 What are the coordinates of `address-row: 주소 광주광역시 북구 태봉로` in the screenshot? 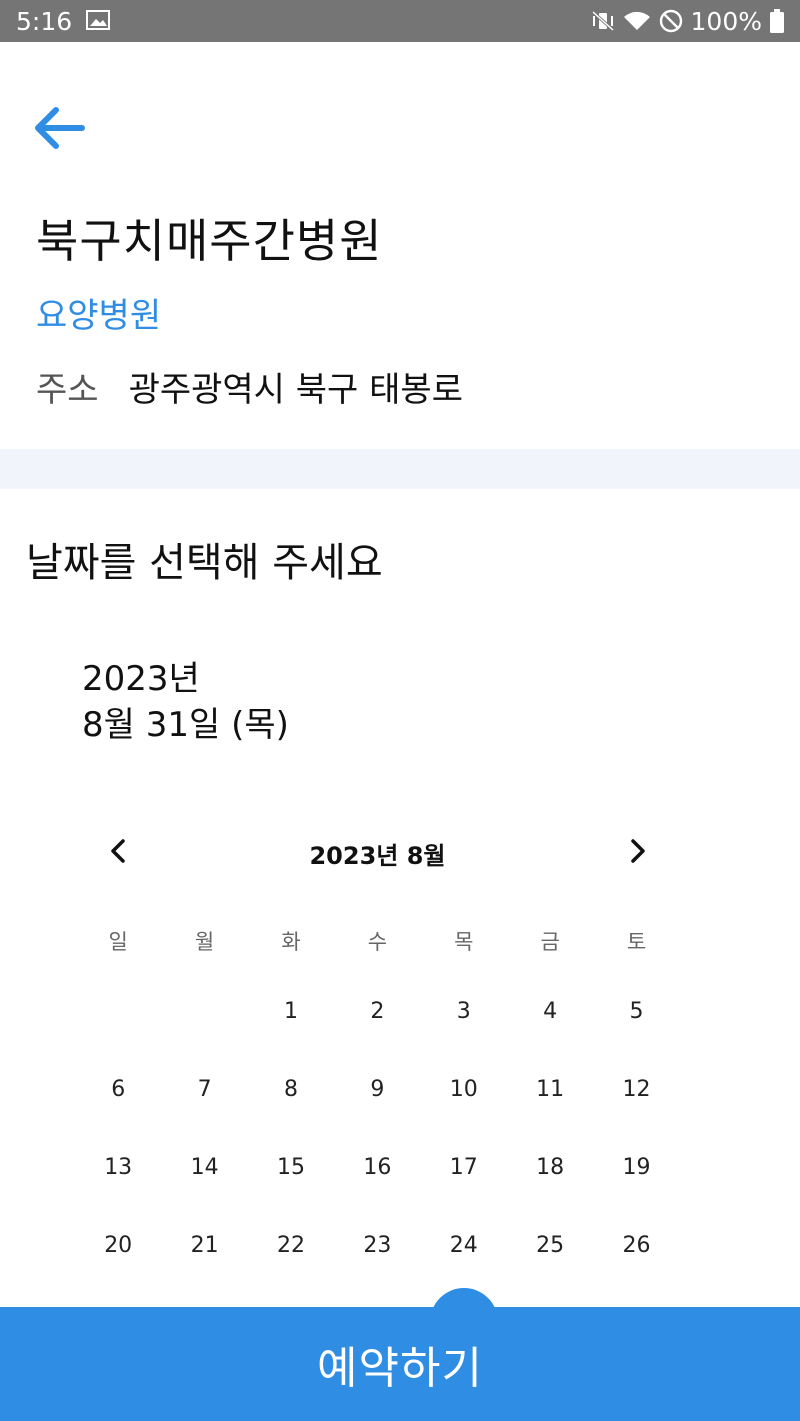 It's located at (249, 386).